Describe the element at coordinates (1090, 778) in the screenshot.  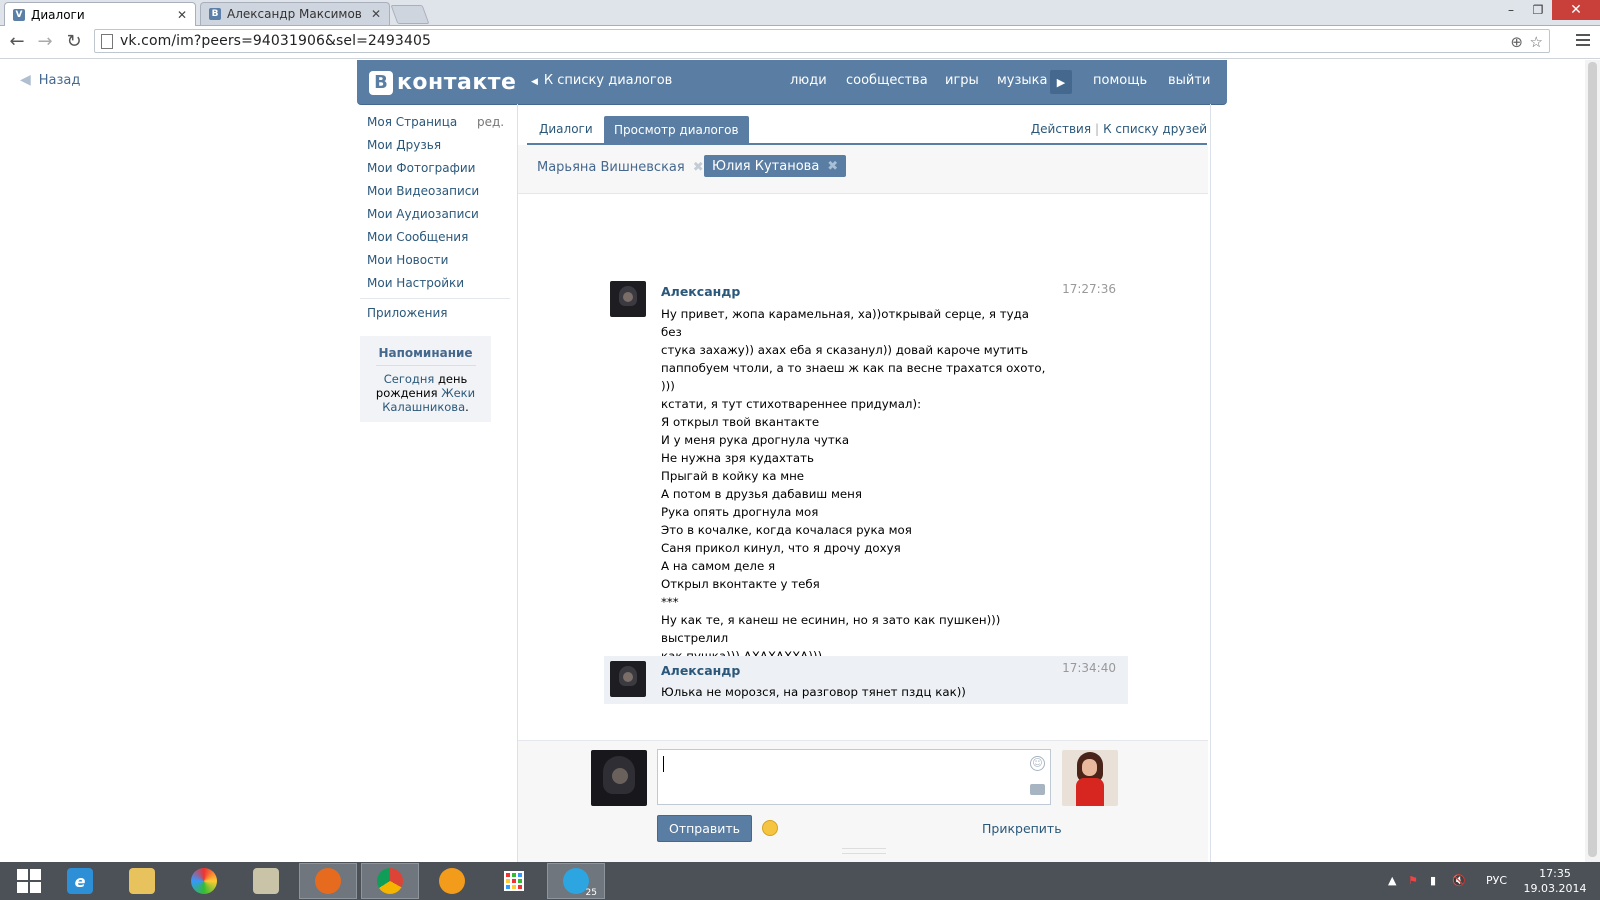
I see `peer-avatar` at that location.